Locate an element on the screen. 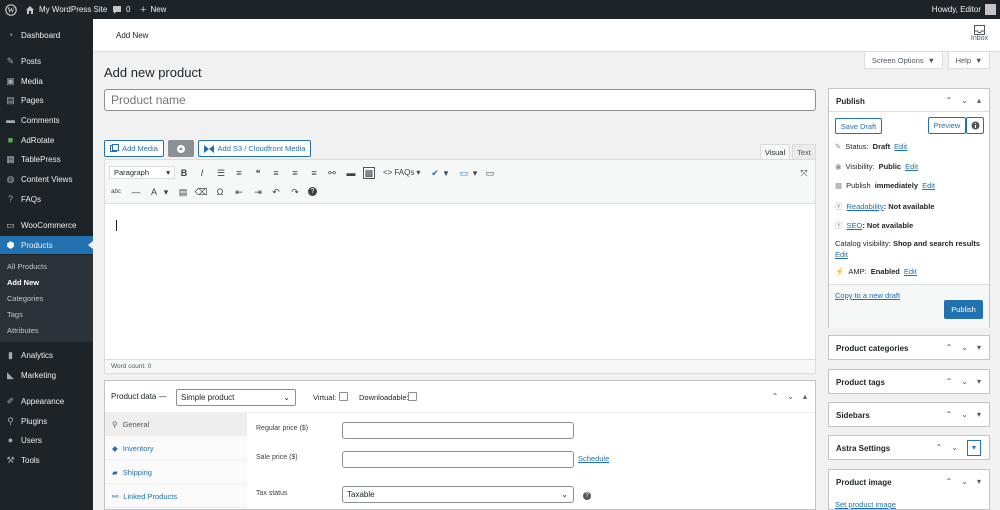 The image size is (1000, 510). format-select: Paragraph ▾ is located at coordinates (142, 172).